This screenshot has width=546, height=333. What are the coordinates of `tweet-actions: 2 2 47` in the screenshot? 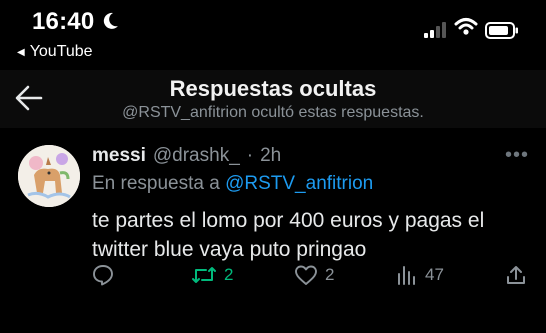 It's located at (273, 279).